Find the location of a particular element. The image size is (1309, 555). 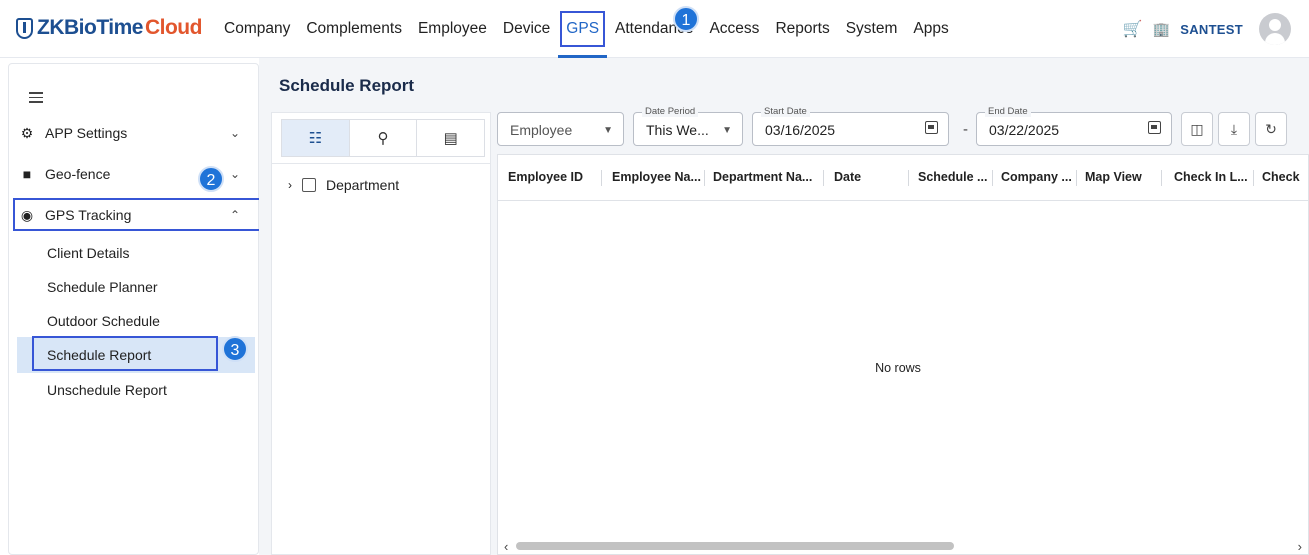

gear-icon: ⚙ is located at coordinates (27, 132).